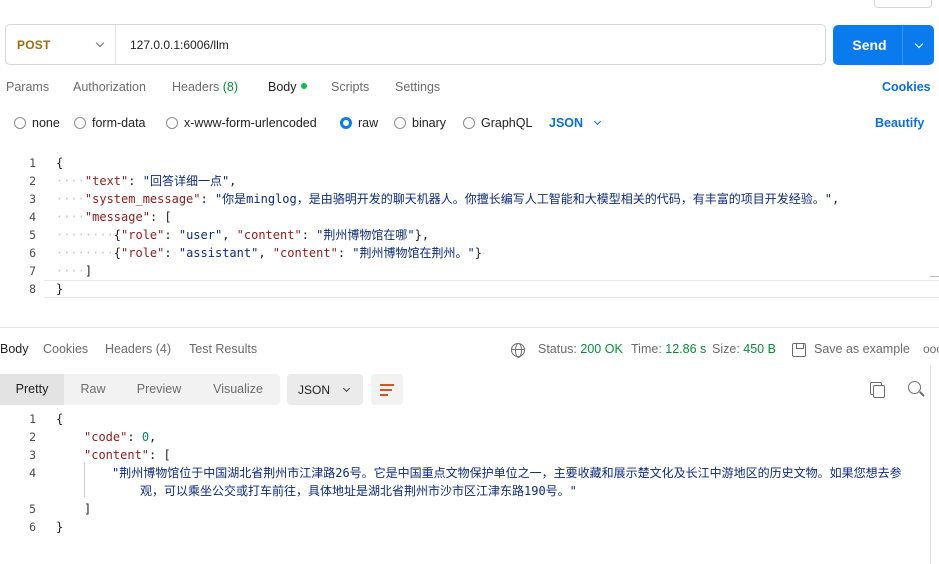 Image resolution: width=939 pixels, height=564 pixels. Describe the element at coordinates (930, 464) in the screenshot. I see `response-scroll-edge` at that location.